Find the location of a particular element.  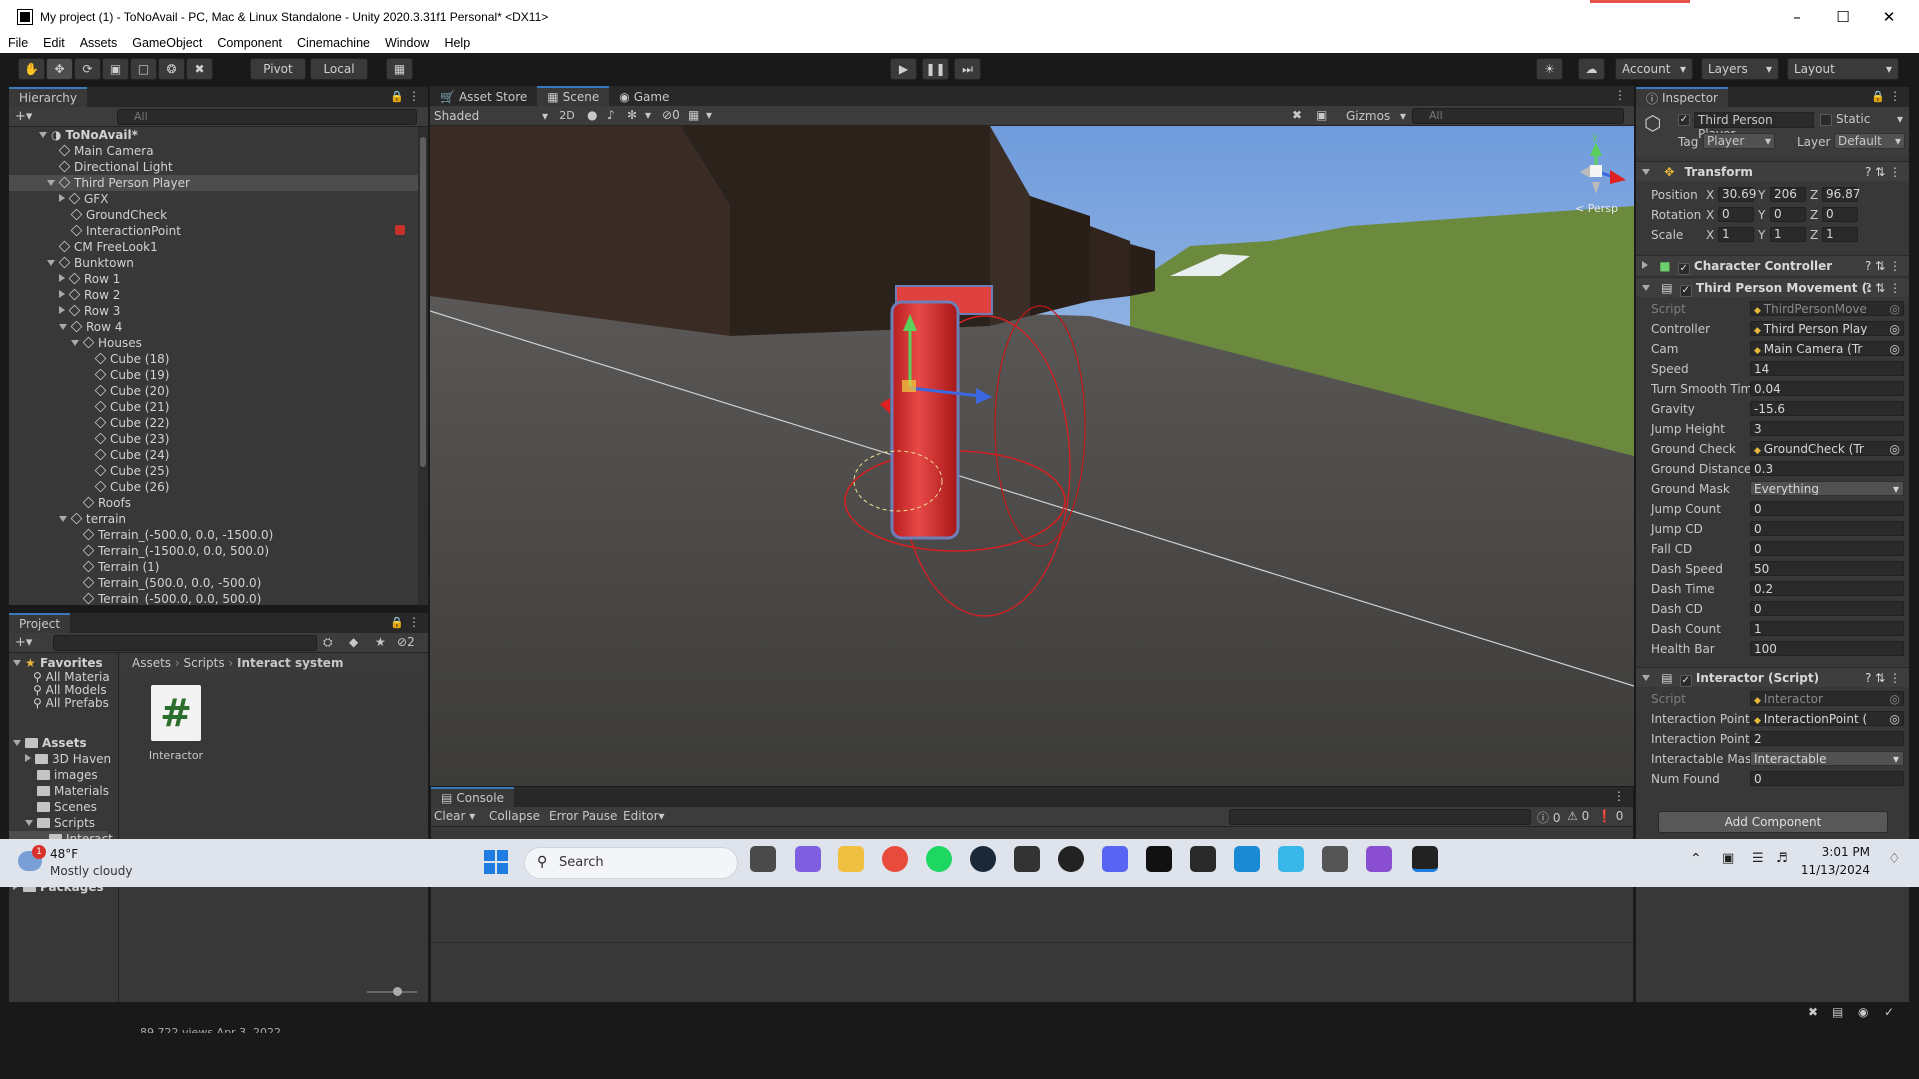

notification-bell-icon: ♢ is located at coordinates (1894, 859).